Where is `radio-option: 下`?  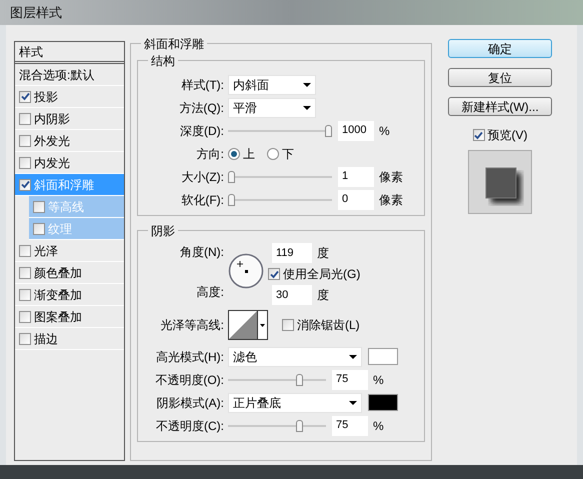
radio-option: 下 is located at coordinates (280, 153).